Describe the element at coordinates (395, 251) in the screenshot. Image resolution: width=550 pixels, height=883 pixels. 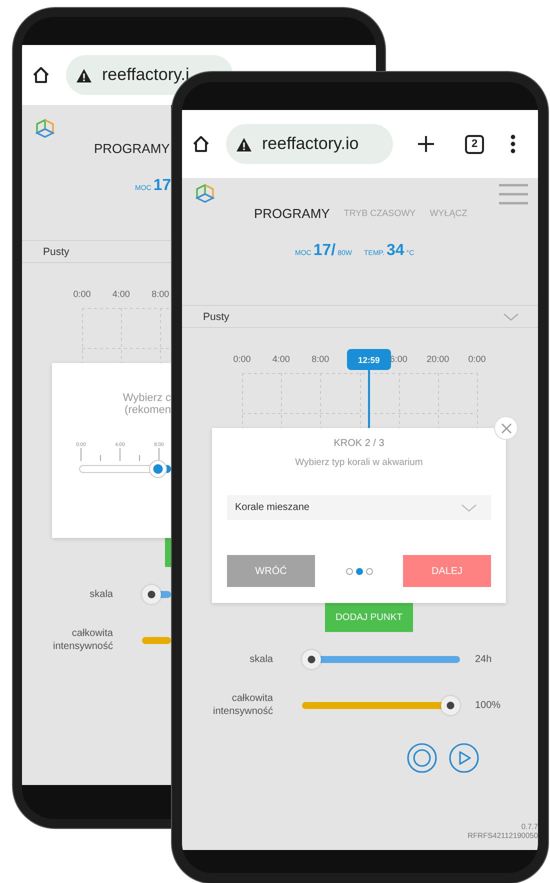
I see `temperature-value: 34` at that location.